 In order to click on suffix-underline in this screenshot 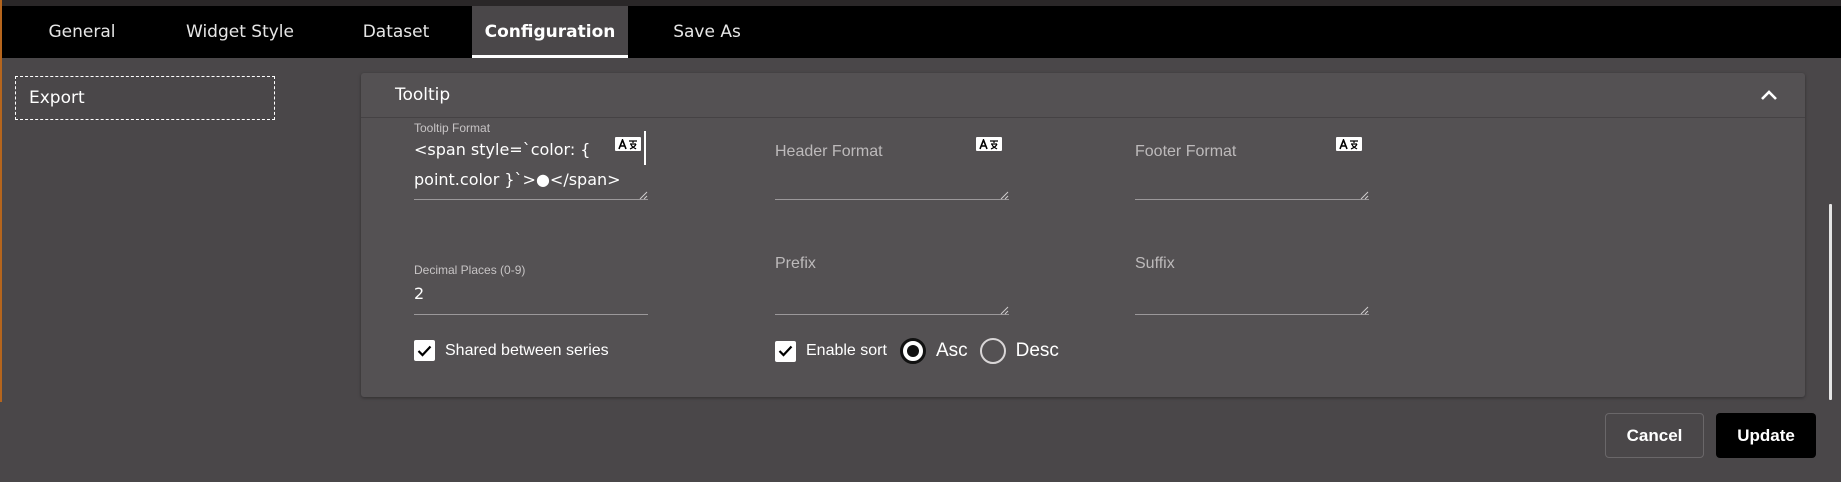, I will do `click(1252, 314)`.